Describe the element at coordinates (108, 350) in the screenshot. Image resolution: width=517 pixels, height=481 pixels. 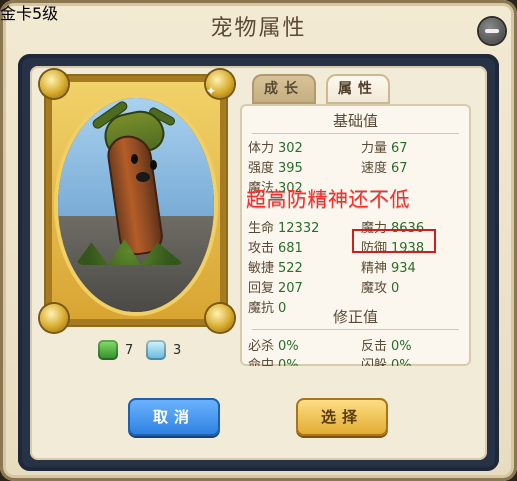
I see `green-gem-icon` at that location.